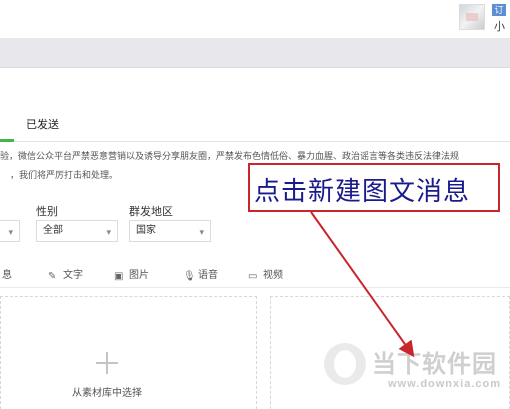  What do you see at coordinates (255, 19) in the screenshot?
I see `top-bar: 订 小` at bounding box center [255, 19].